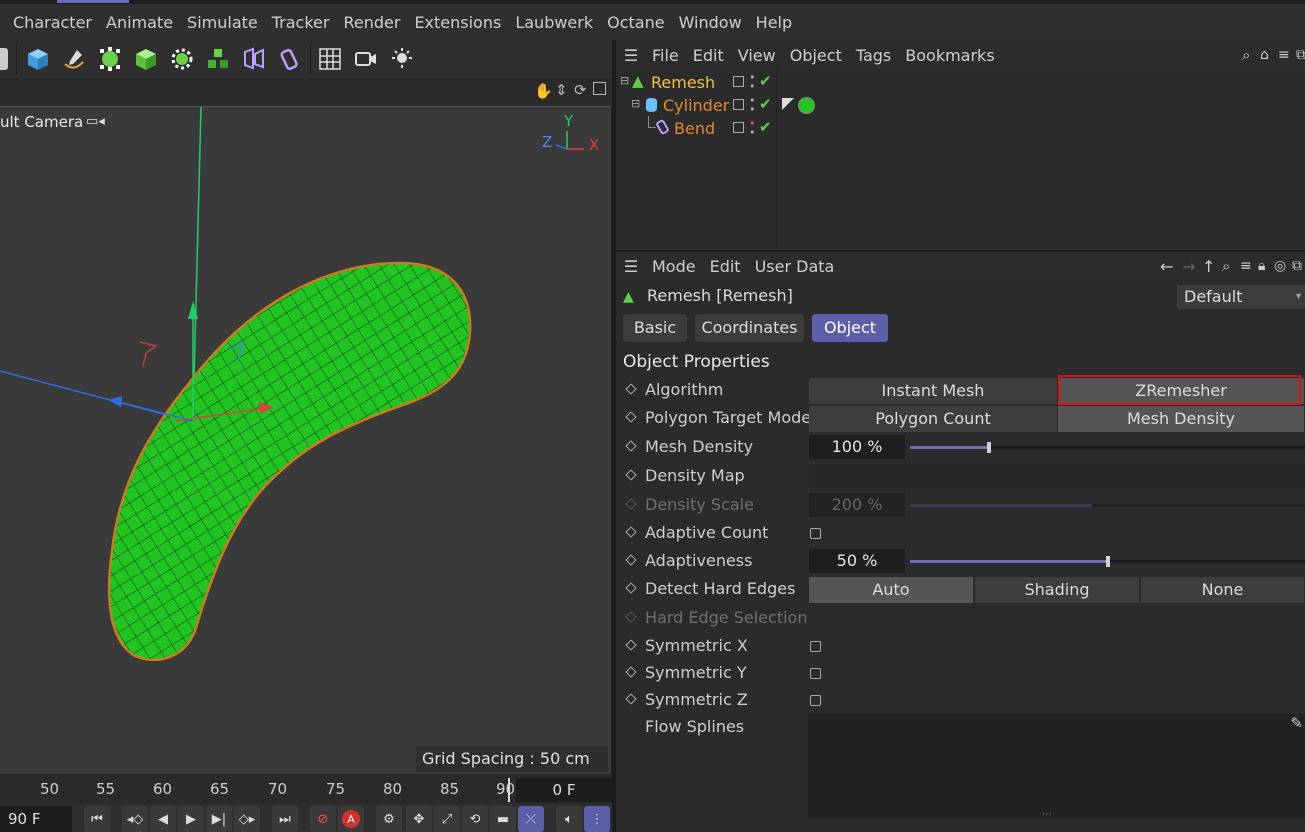  What do you see at coordinates (139, 22) in the screenshot?
I see `menu-animate: Animate` at bounding box center [139, 22].